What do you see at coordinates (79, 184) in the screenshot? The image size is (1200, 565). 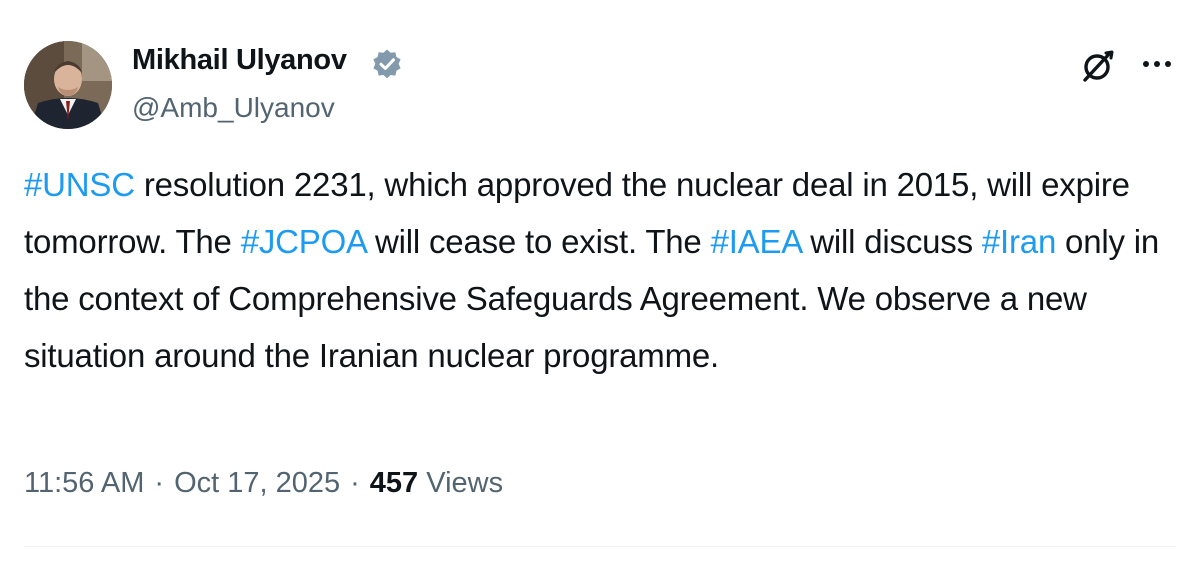 I see `hashtag-unsc: #UNSC` at bounding box center [79, 184].